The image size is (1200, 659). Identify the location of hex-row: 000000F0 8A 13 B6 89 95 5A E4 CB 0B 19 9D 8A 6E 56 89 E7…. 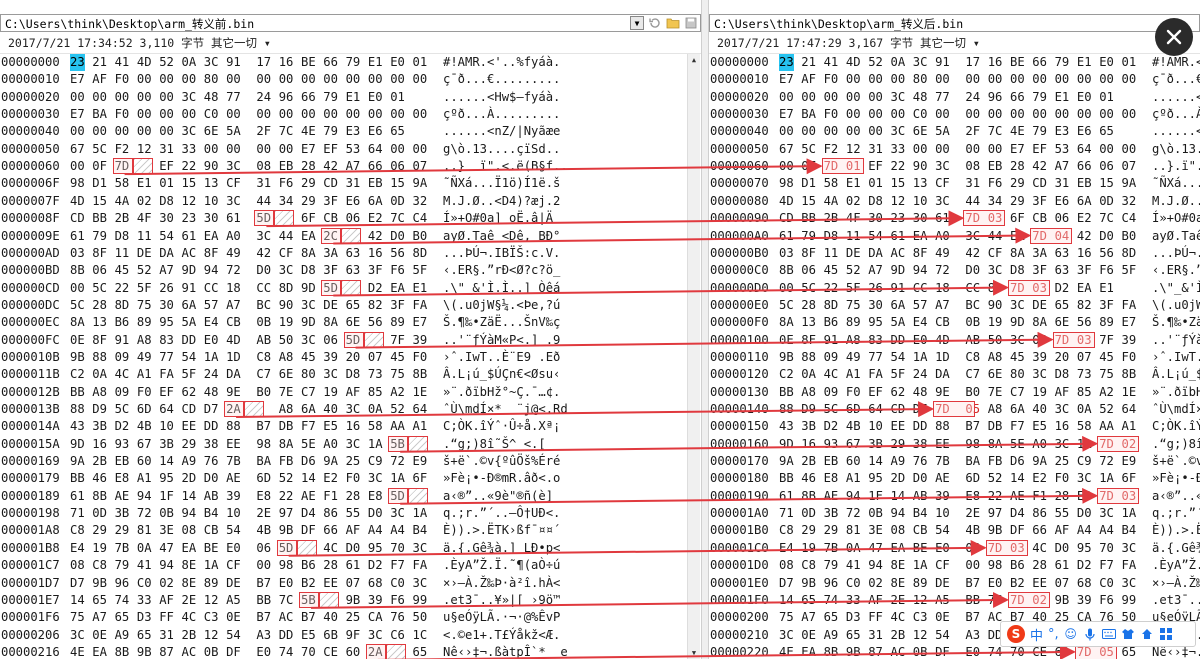
(954, 322).